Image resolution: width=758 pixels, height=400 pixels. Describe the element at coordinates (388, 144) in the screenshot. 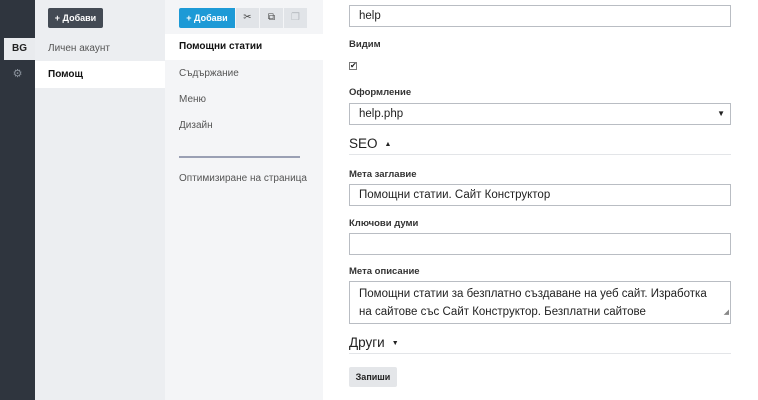

I see `caret-up-icon: ▲` at that location.